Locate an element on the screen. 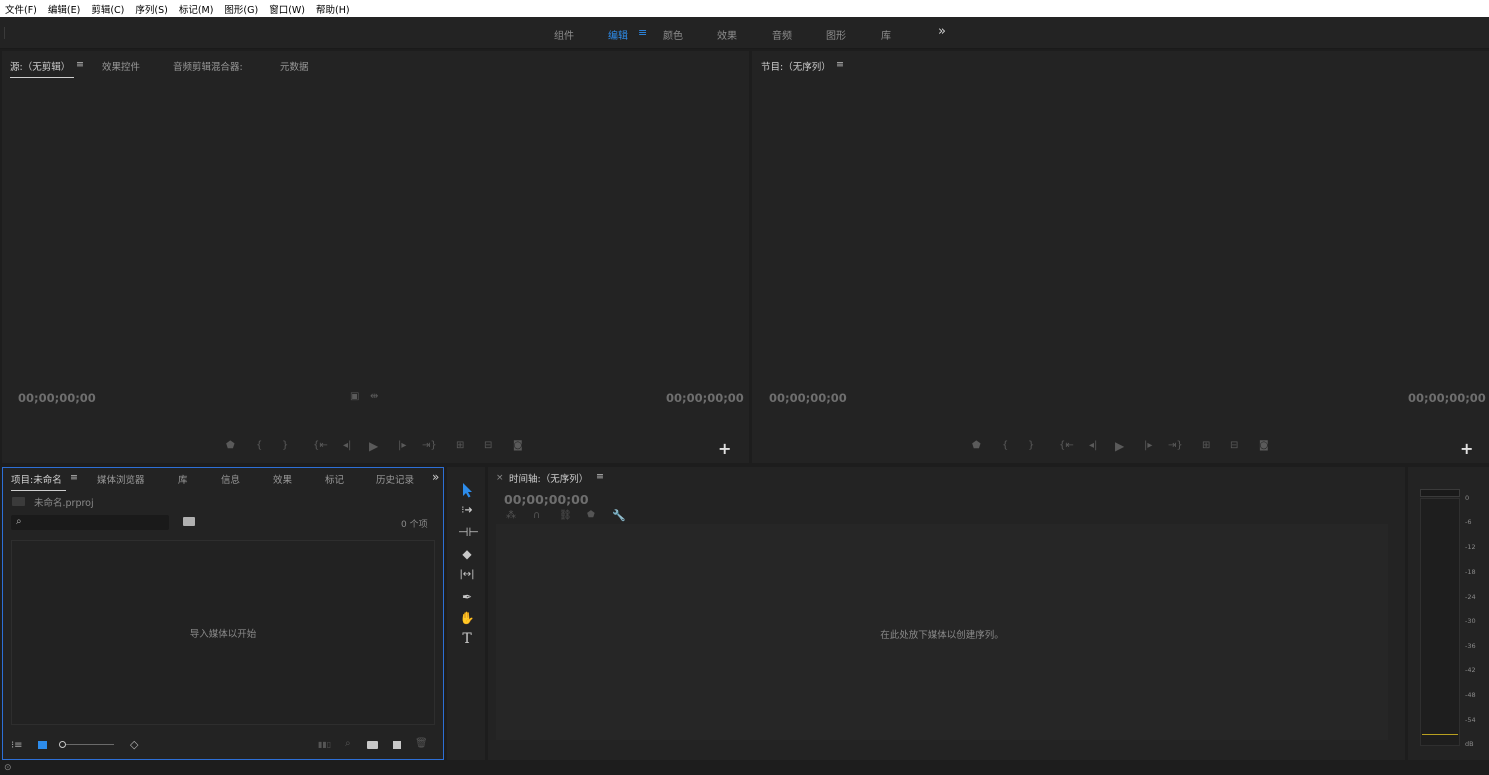 The width and height of the screenshot is (1489, 775). workspace-assembly: 组件 is located at coordinates (564, 34).